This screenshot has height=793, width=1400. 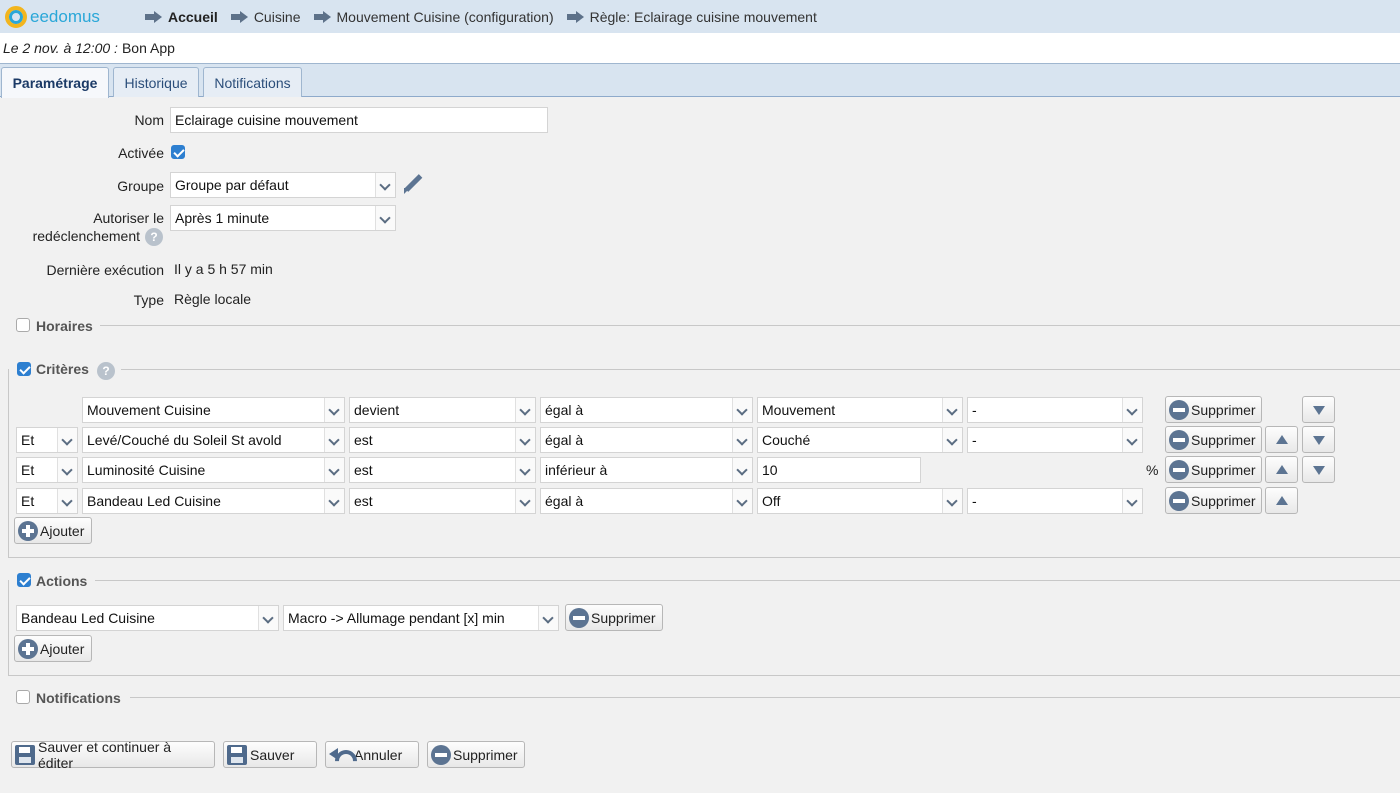 What do you see at coordinates (213, 299) in the screenshot?
I see `type-value: Règle locale` at bounding box center [213, 299].